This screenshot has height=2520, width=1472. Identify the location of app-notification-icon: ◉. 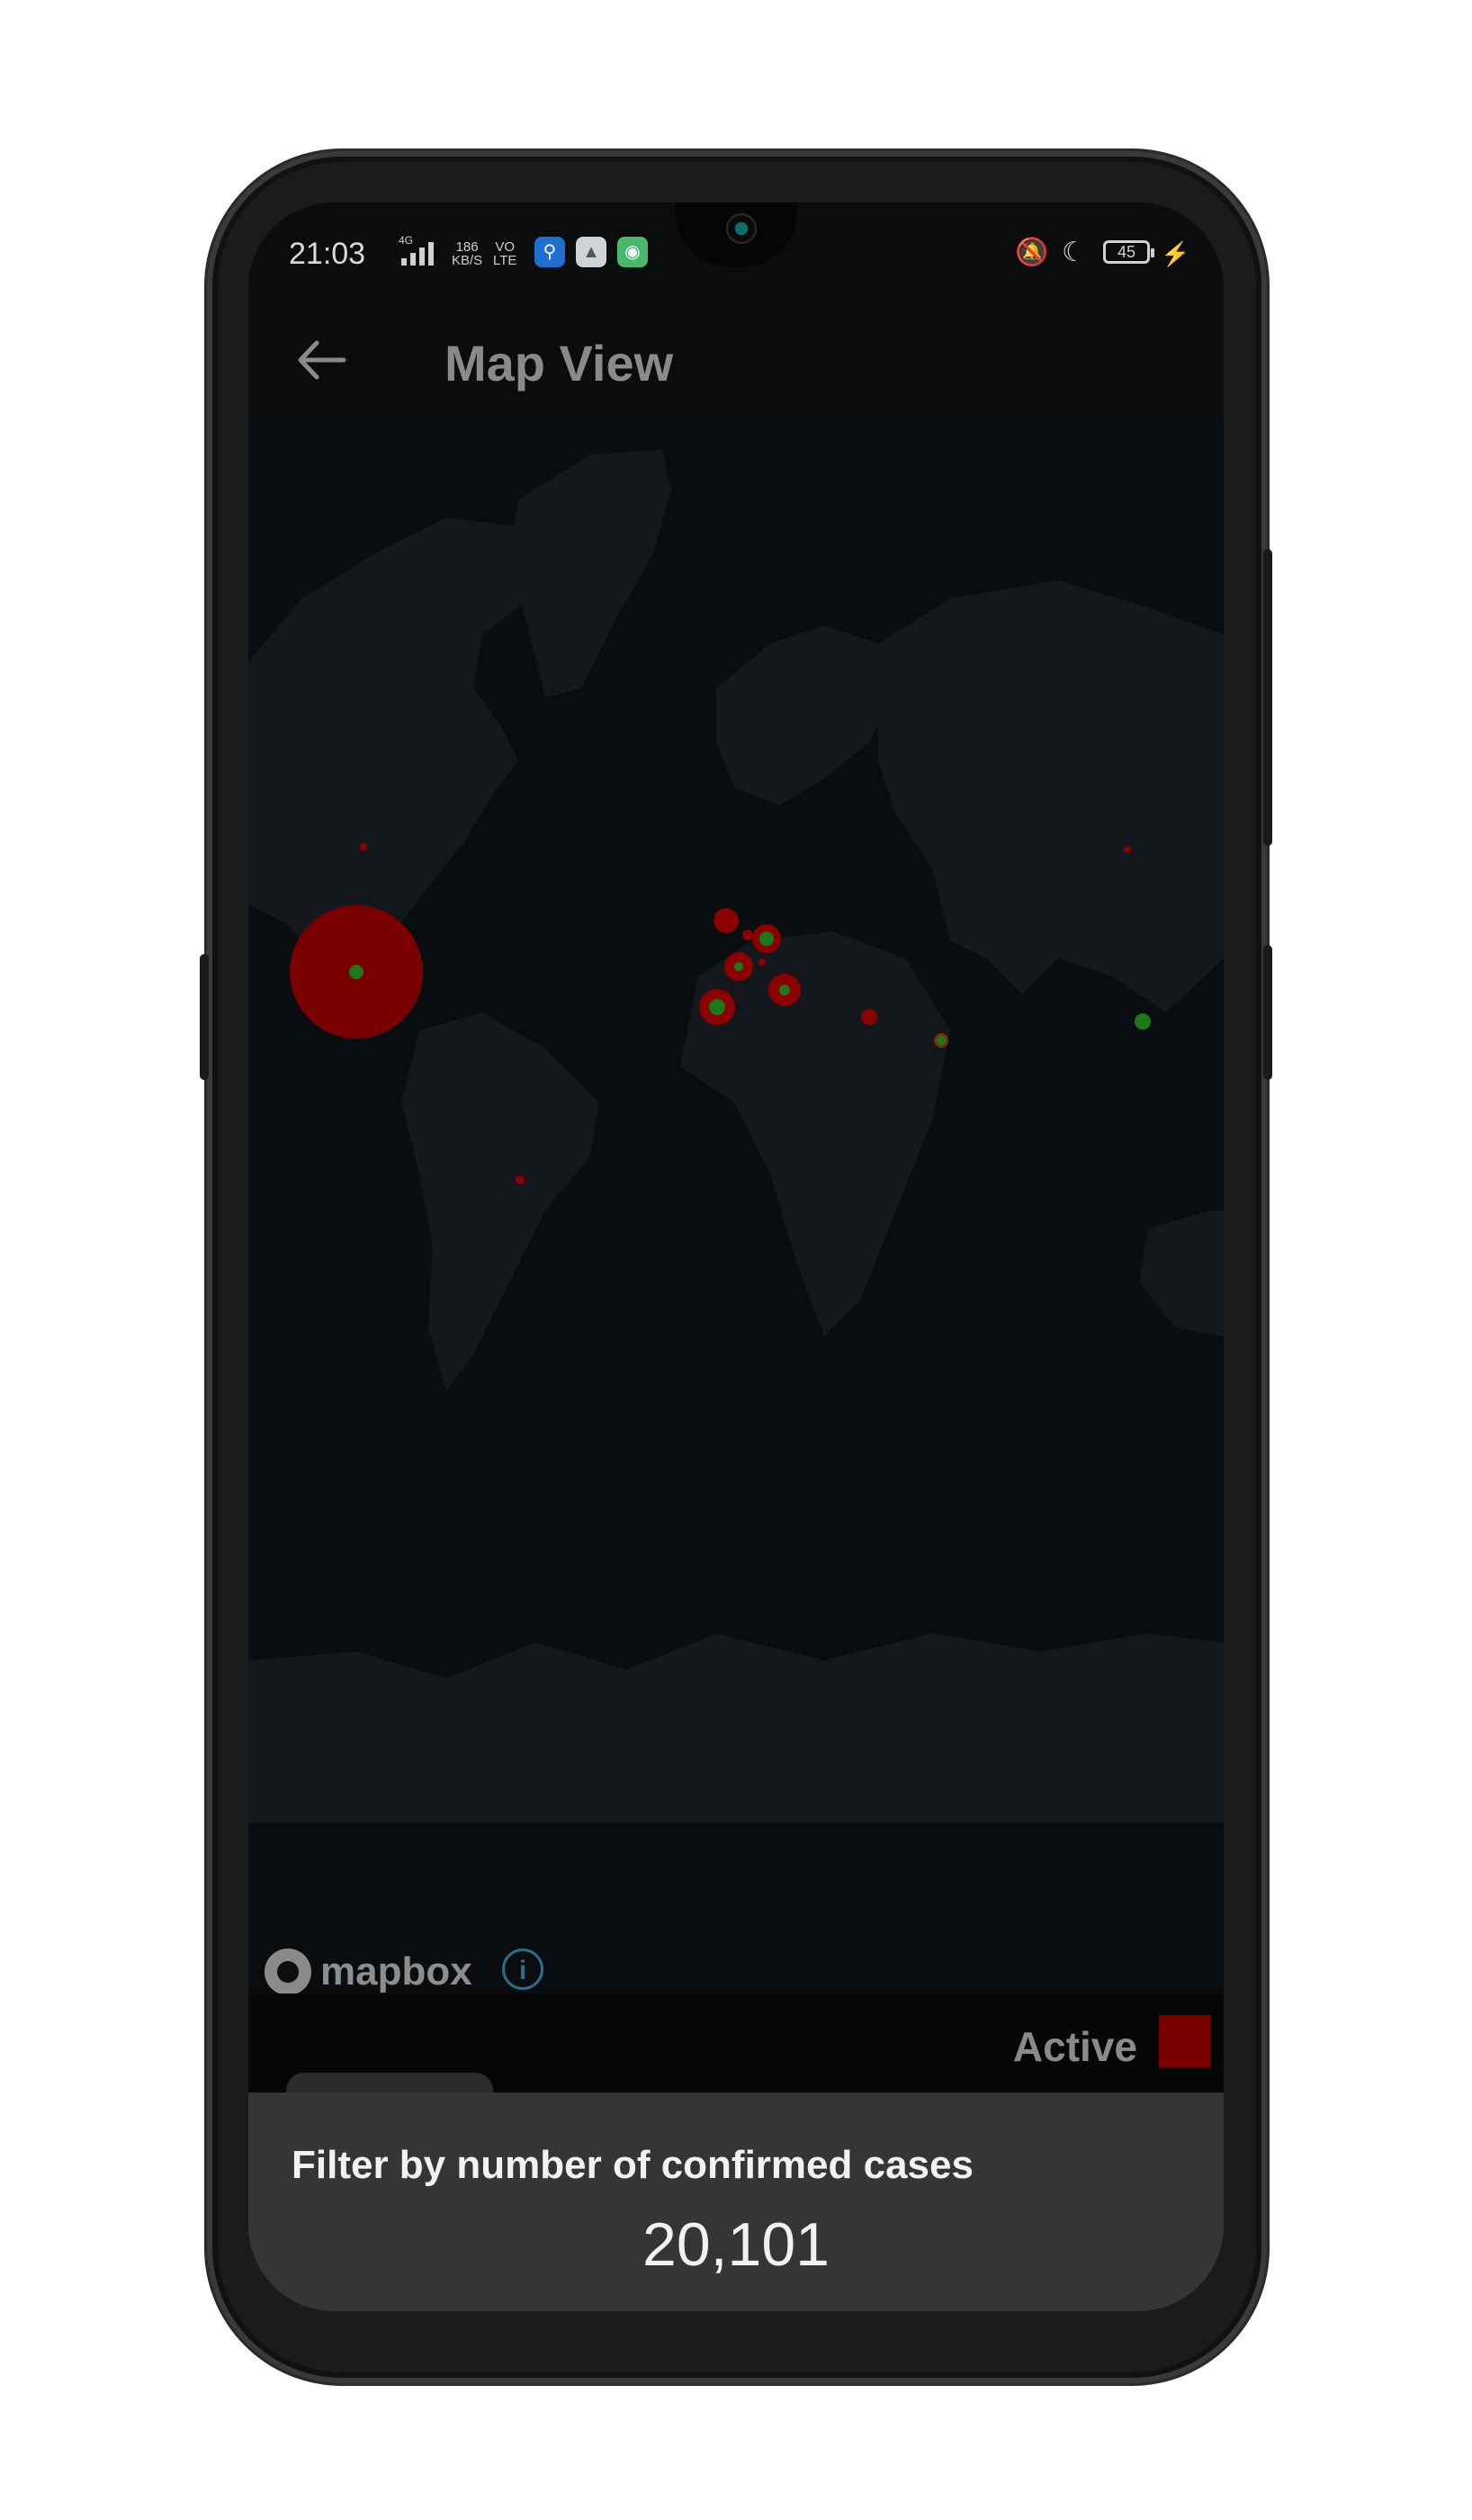
(633, 252).